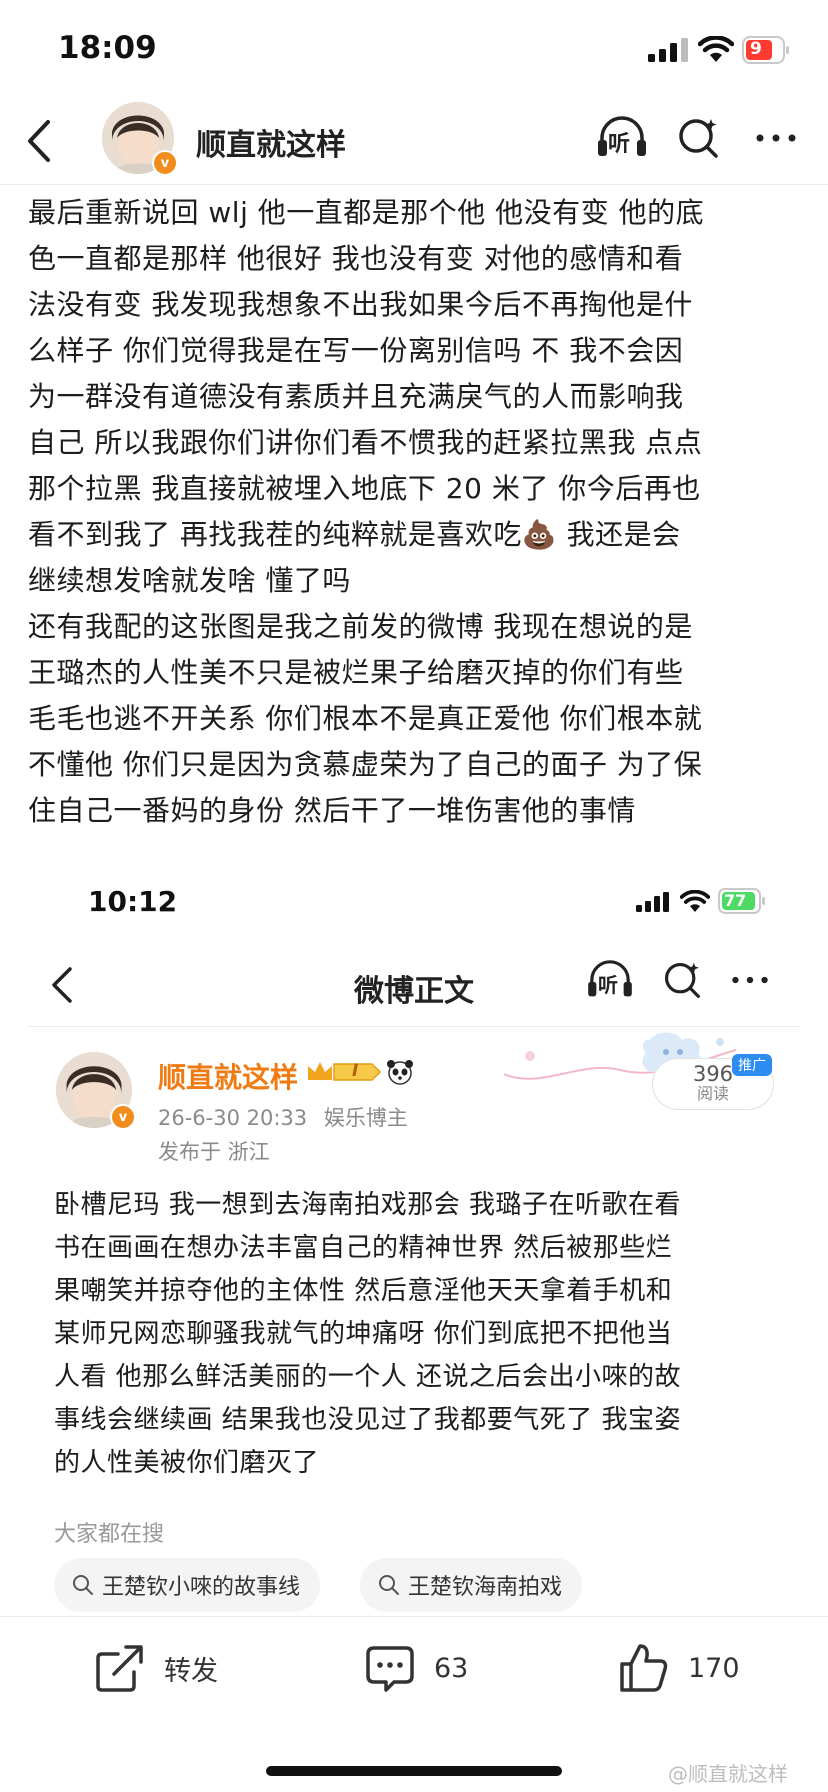 This screenshot has width=828, height=1792. What do you see at coordinates (365, 1118) in the screenshot?
I see `post-role: 娱乐博主` at bounding box center [365, 1118].